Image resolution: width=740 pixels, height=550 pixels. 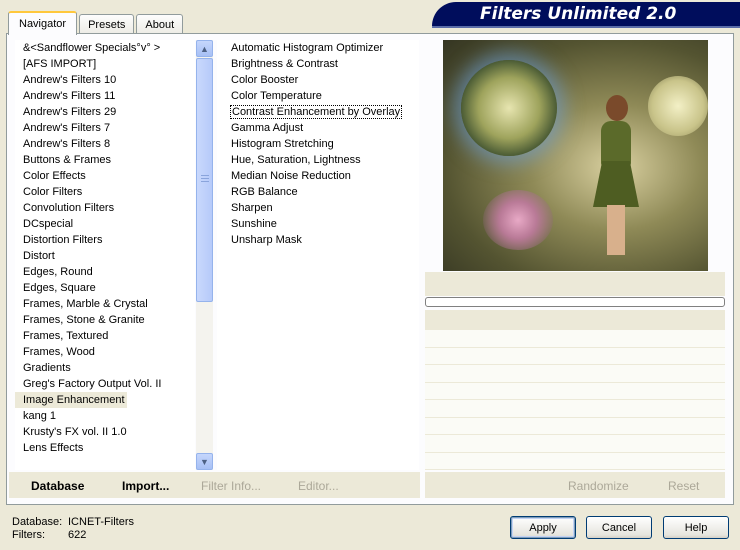 I want to click on category-item: Frames, Wood, so click(x=105, y=352).